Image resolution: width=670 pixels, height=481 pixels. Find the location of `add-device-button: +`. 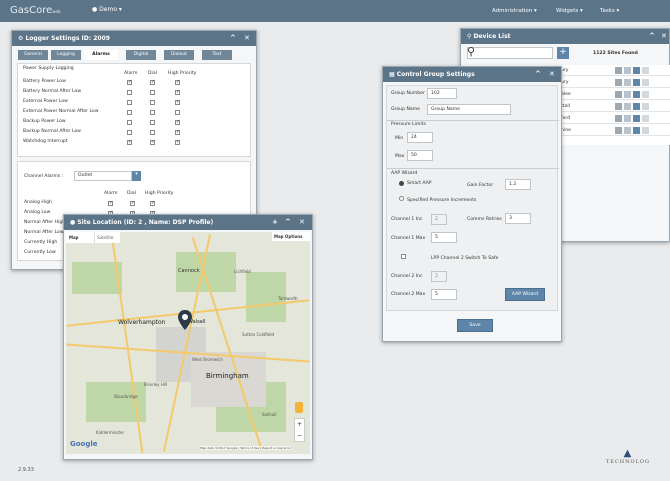

add-device-button: + is located at coordinates (563, 53).